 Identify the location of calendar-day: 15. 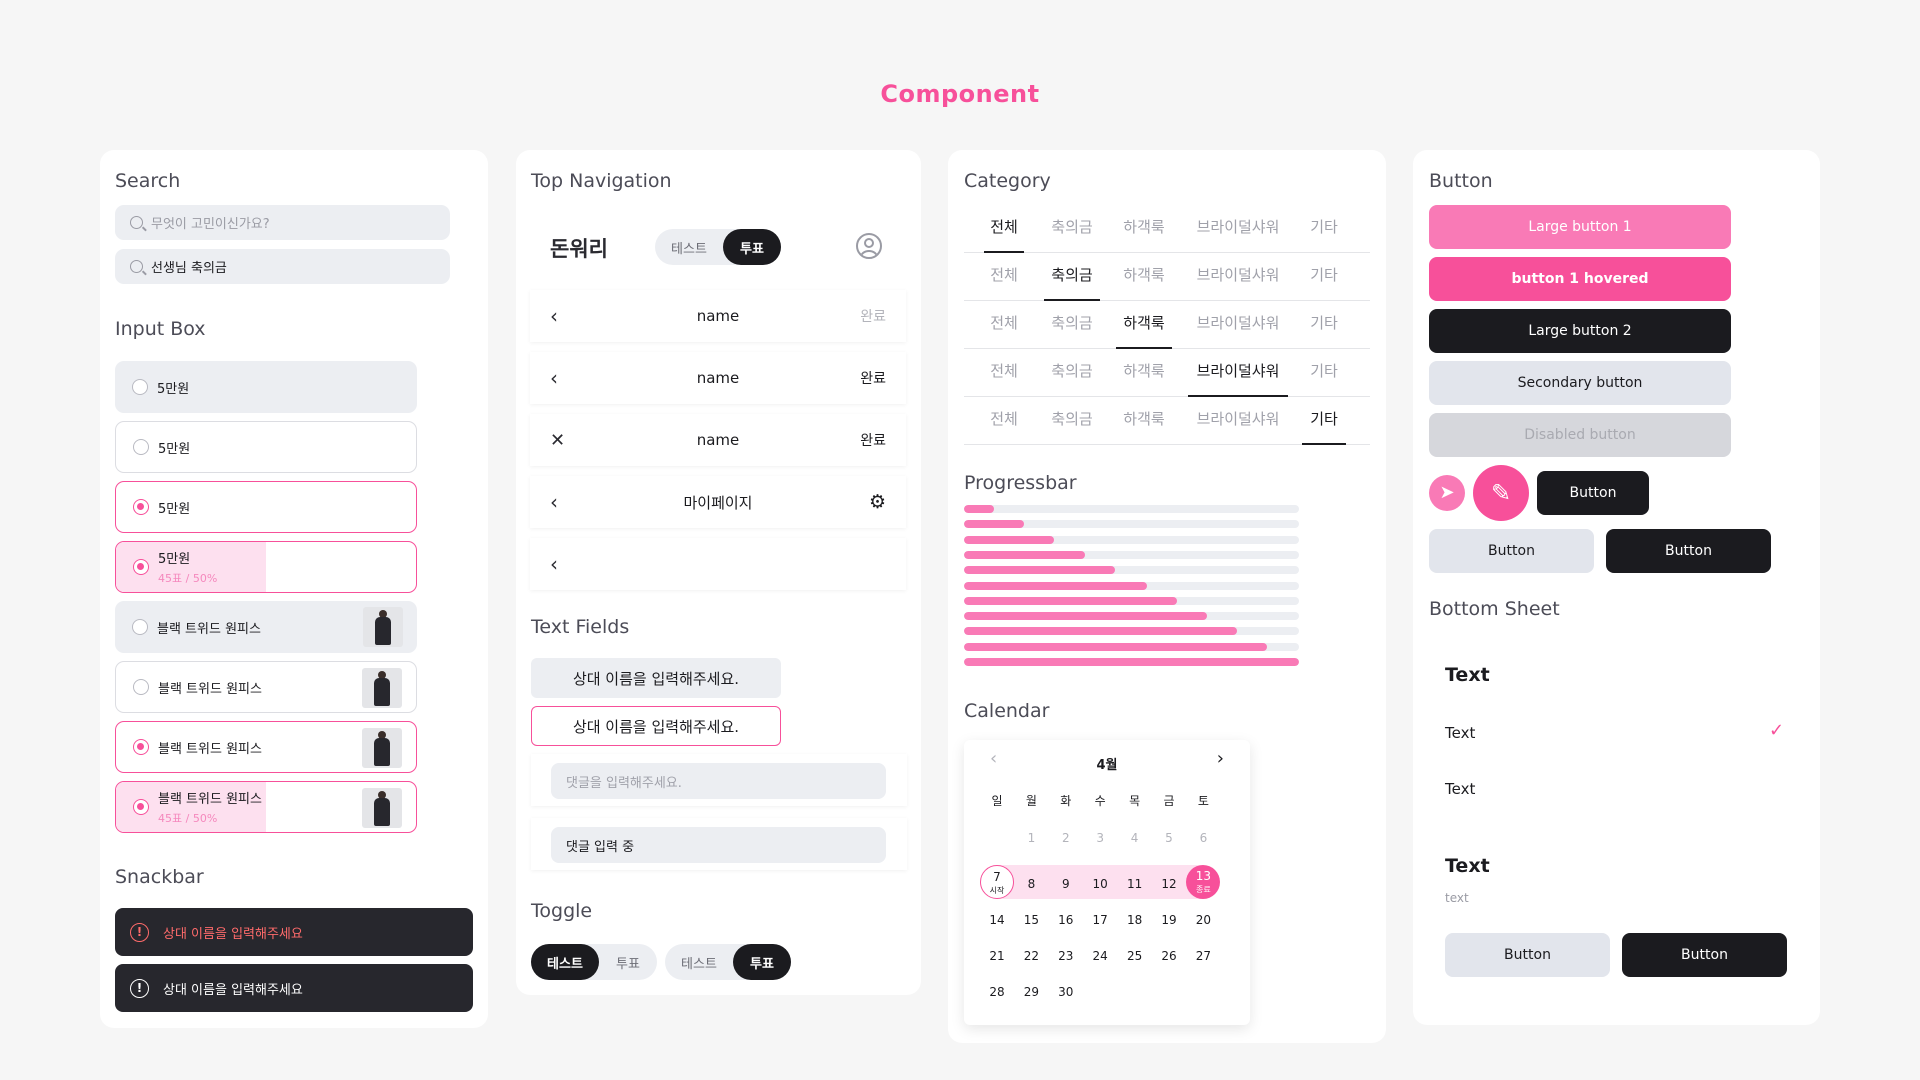
(1031, 920).